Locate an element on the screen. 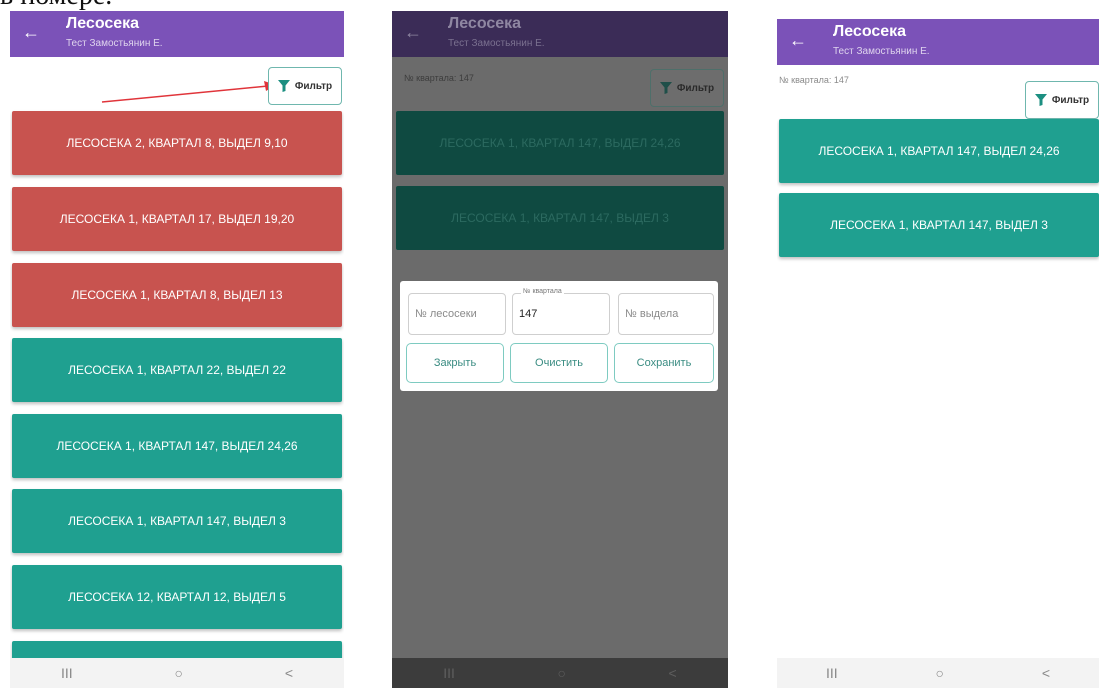 The image size is (1099, 688). filter-dialog: № квартала Закрыть Очистить Сохранить is located at coordinates (559, 336).